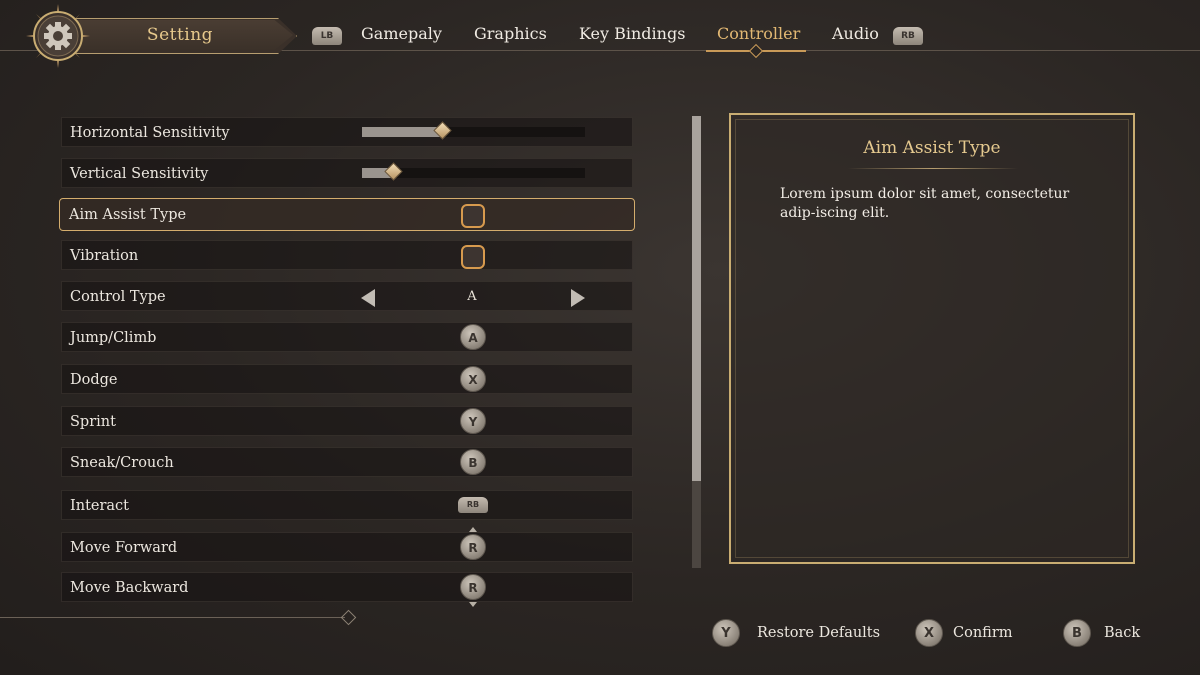 The image size is (1200, 675). What do you see at coordinates (401, 34) in the screenshot?
I see `tab-gameplay: Gamepaly` at bounding box center [401, 34].